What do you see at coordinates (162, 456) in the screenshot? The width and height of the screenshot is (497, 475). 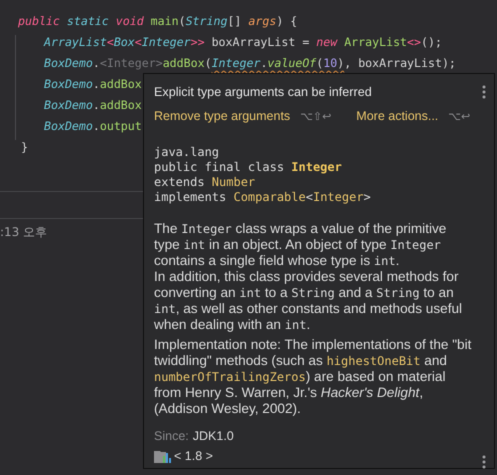 I see `library-icon` at bounding box center [162, 456].